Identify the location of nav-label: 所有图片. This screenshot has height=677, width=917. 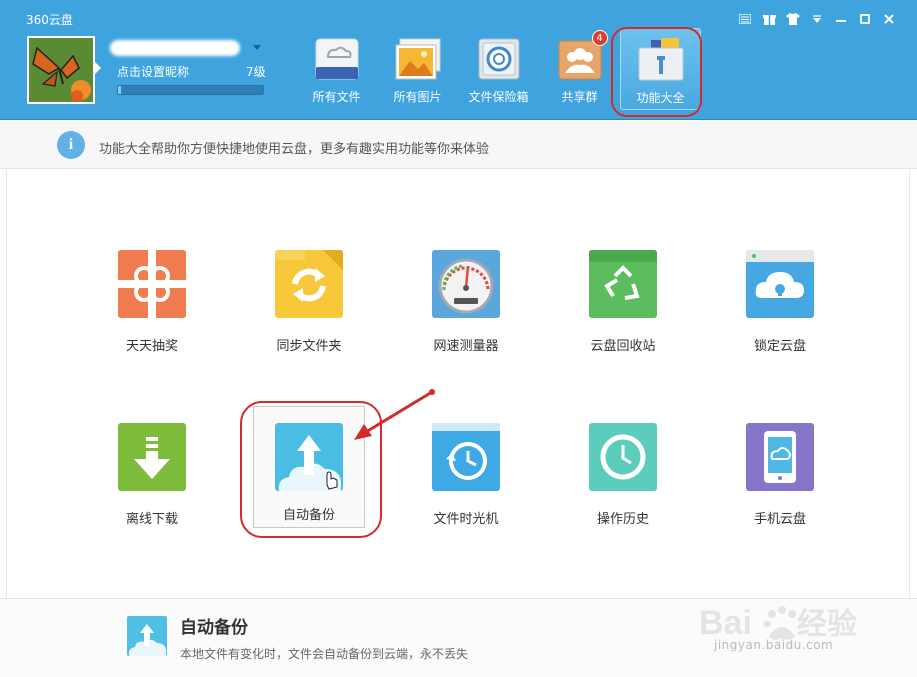
(417, 97).